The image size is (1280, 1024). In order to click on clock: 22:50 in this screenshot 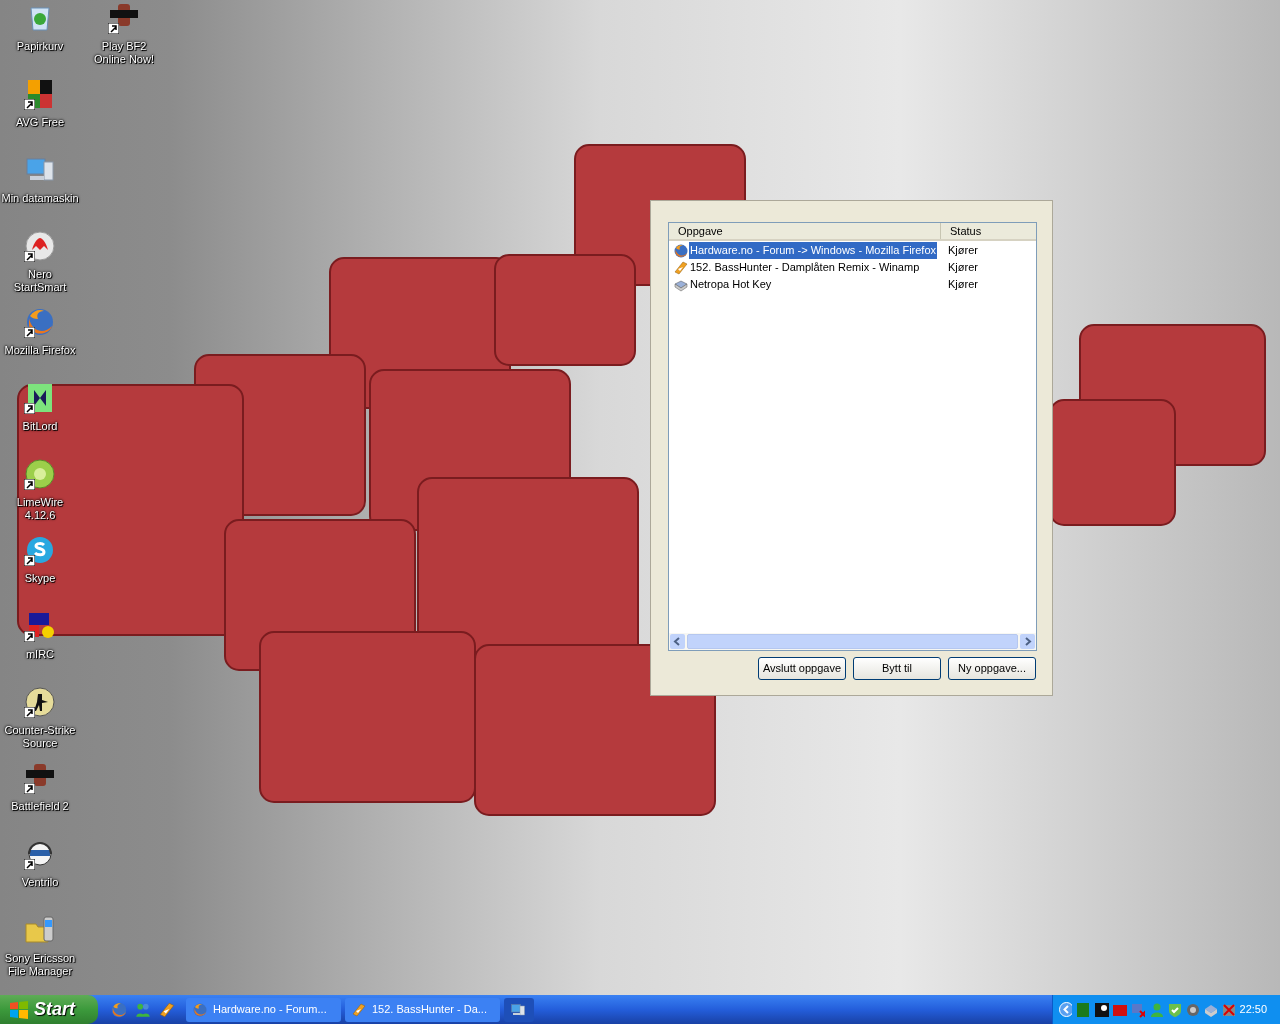, I will do `click(1253, 1009)`.